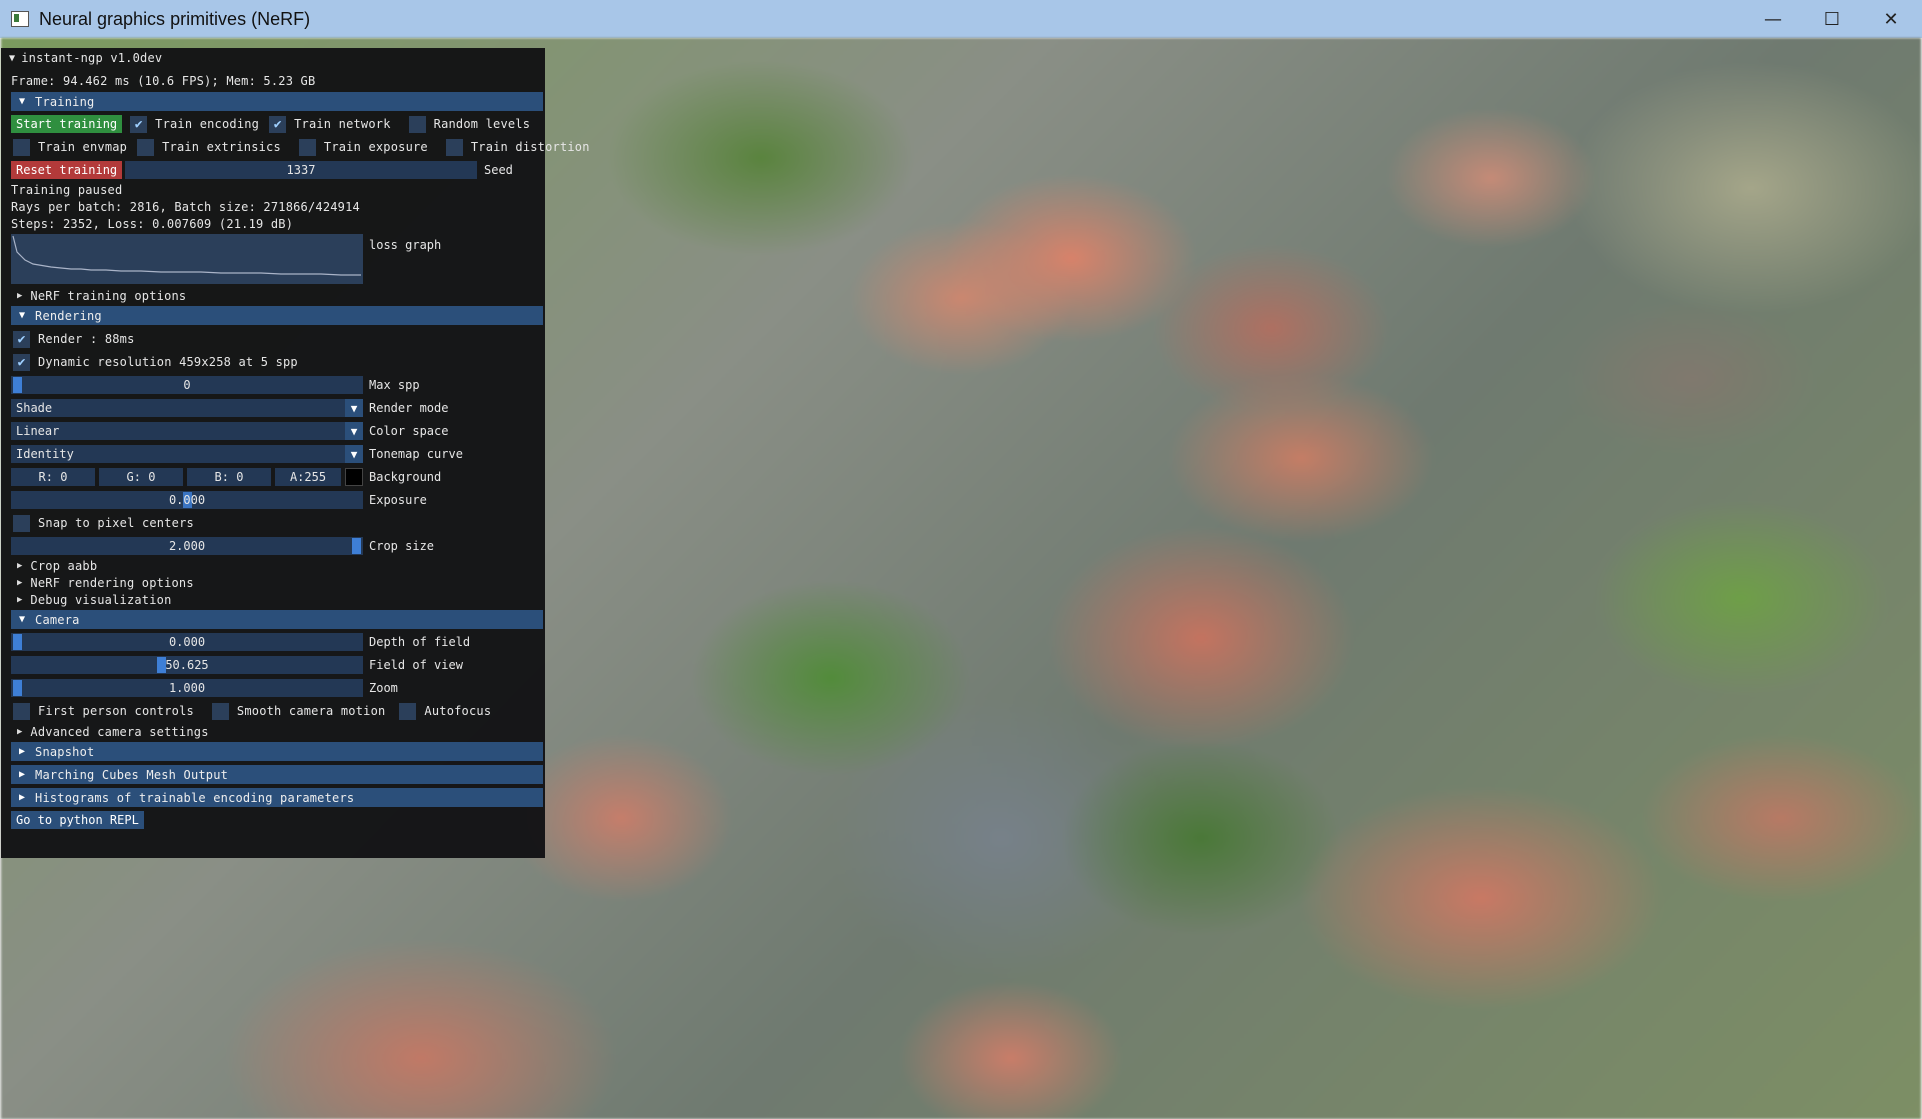 The width and height of the screenshot is (1922, 1119). Describe the element at coordinates (405, 477) in the screenshot. I see `background-label: Background` at that location.